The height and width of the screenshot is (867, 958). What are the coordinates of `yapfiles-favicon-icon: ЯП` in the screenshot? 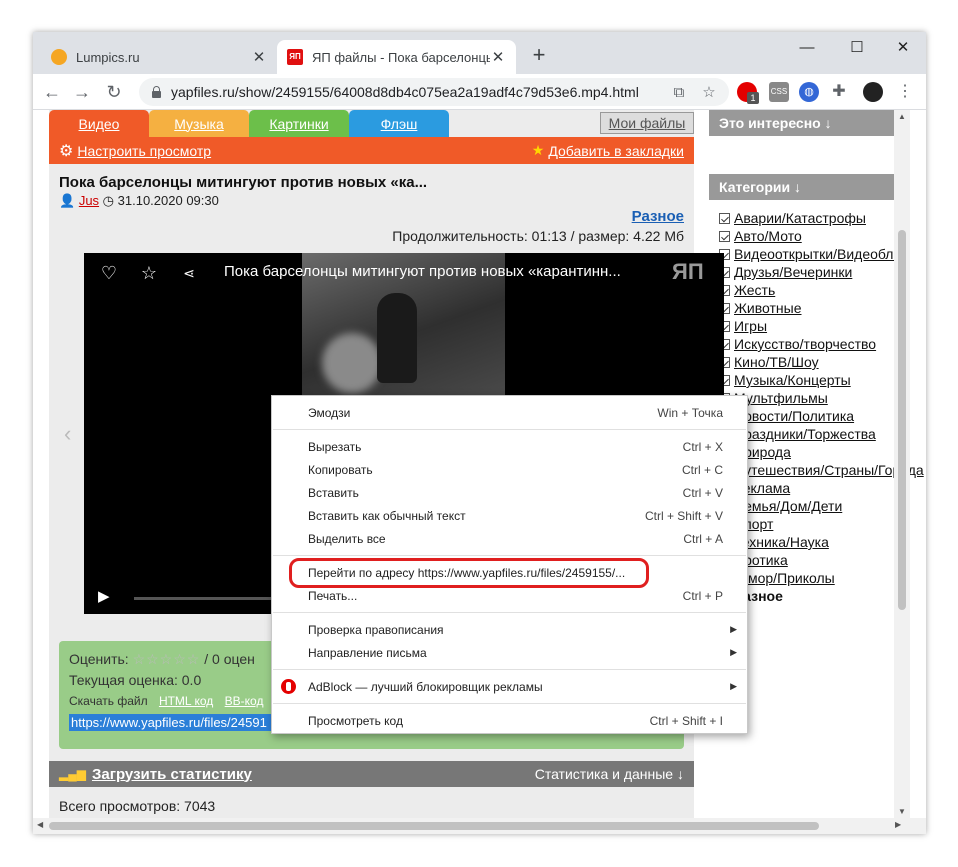 It's located at (295, 57).